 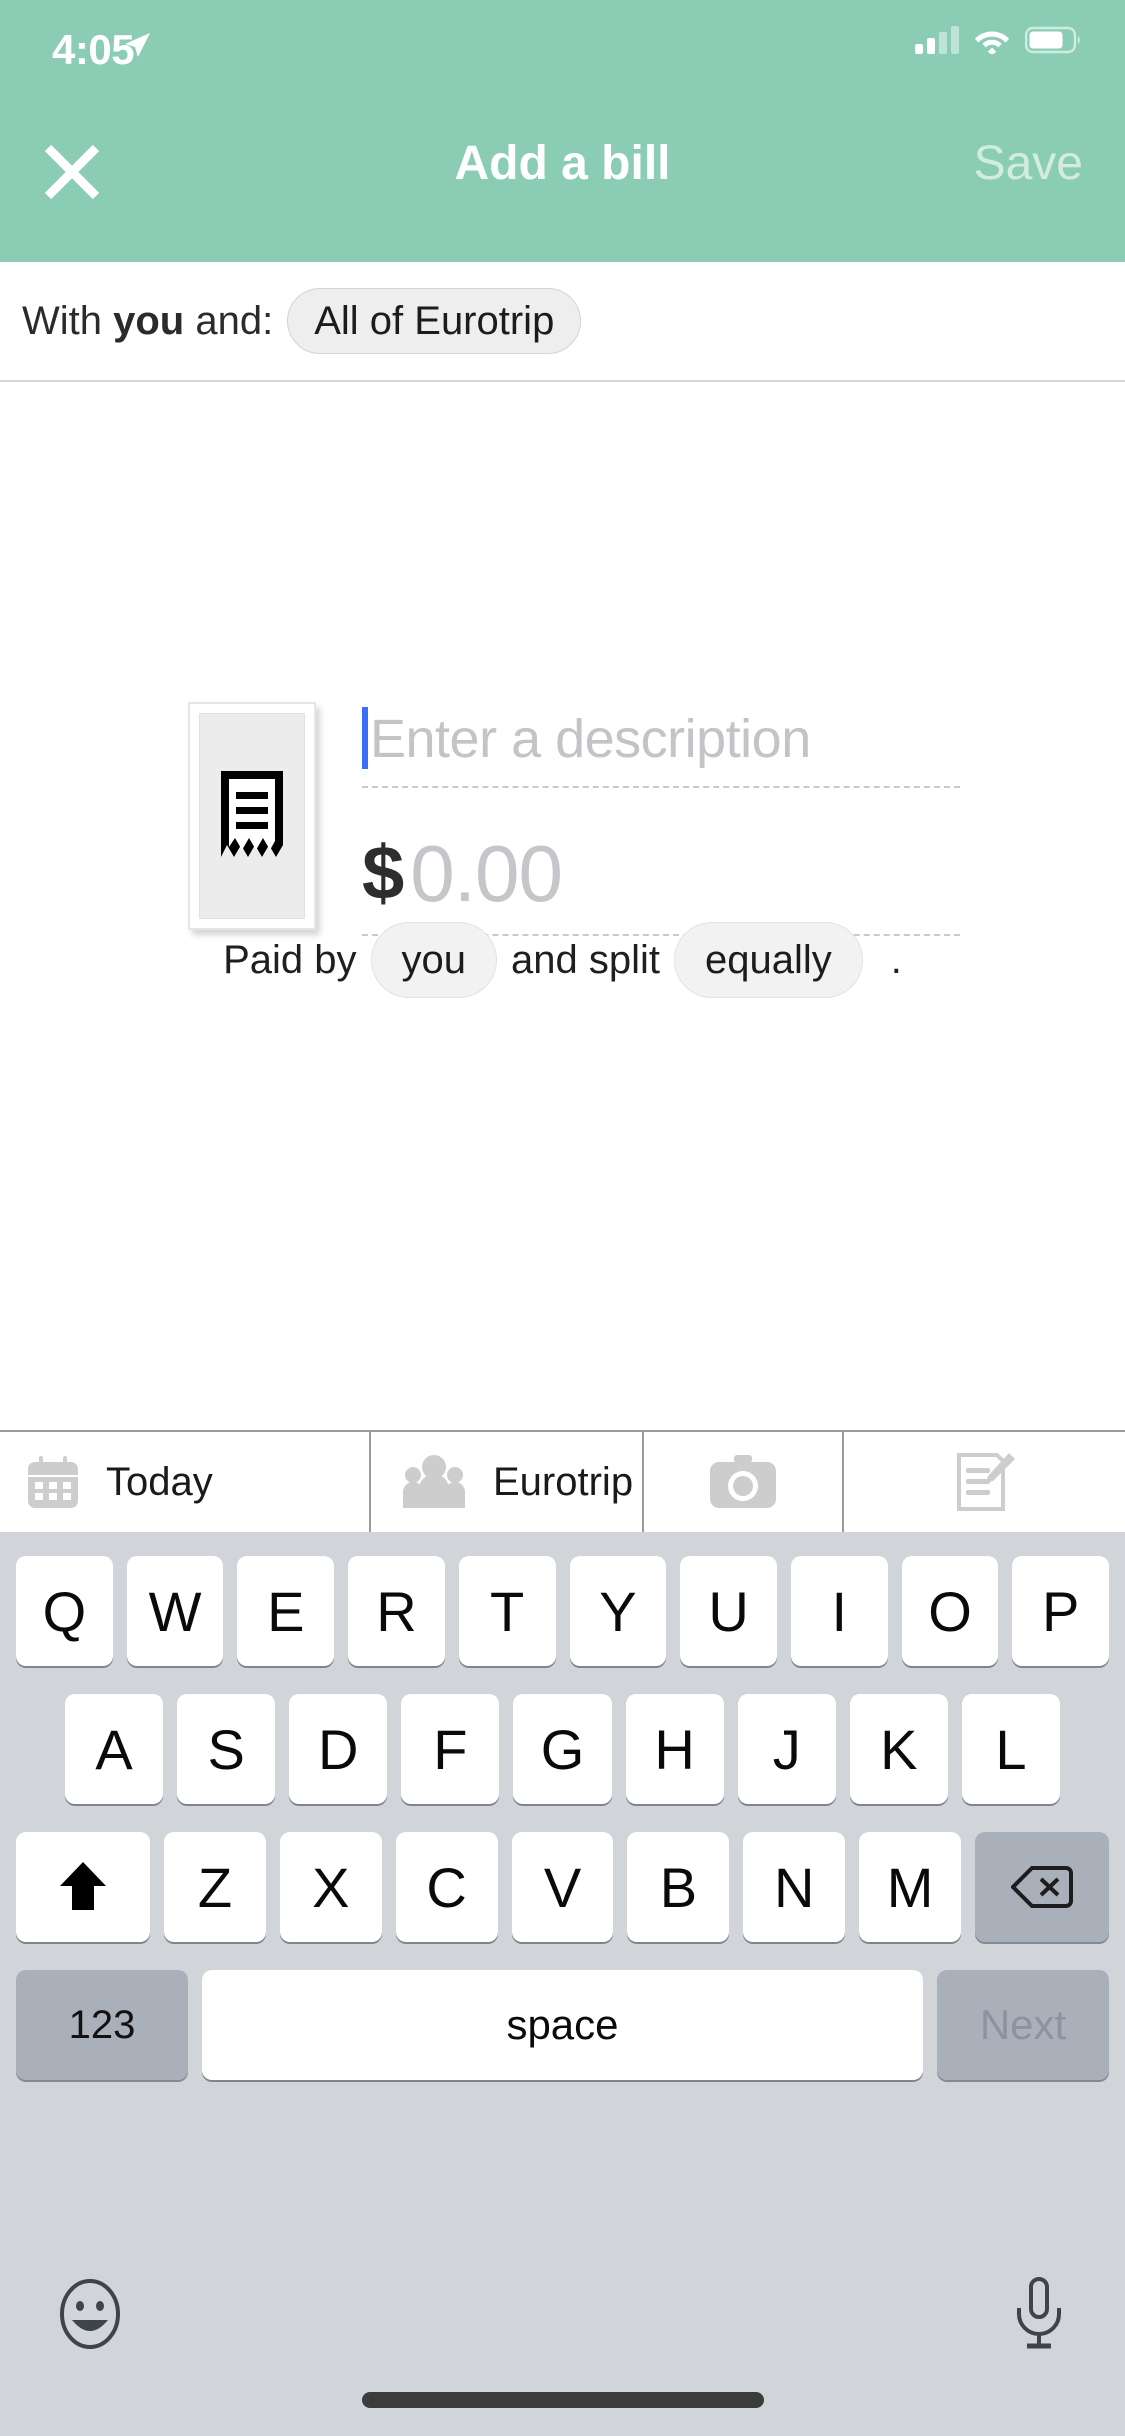 I want to click on keyboard-row-3: Z X C V B N M, so click(x=562, y=1887).